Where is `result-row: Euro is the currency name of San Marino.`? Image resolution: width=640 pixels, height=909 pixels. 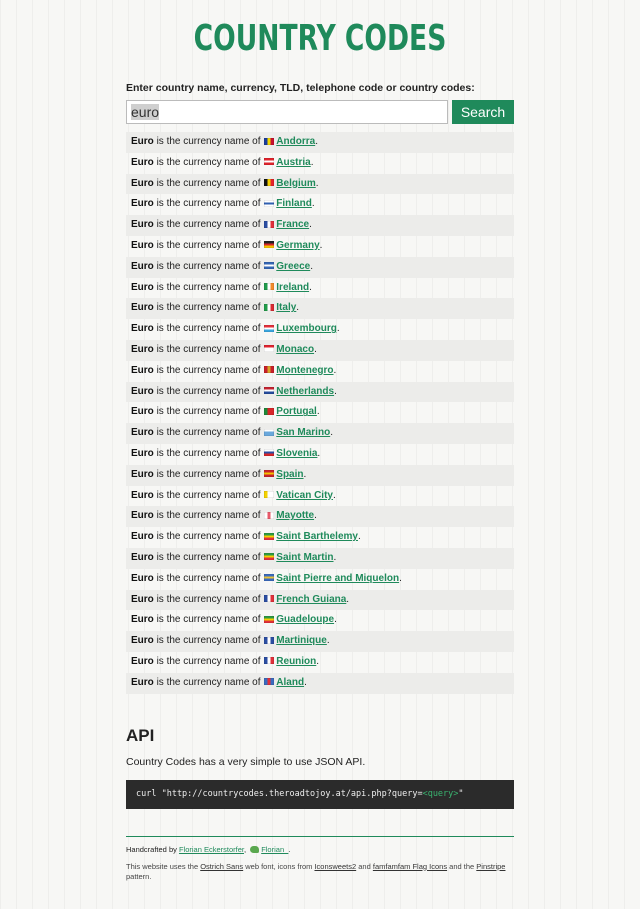 result-row: Euro is the currency name of San Marino. is located at coordinates (320, 433).